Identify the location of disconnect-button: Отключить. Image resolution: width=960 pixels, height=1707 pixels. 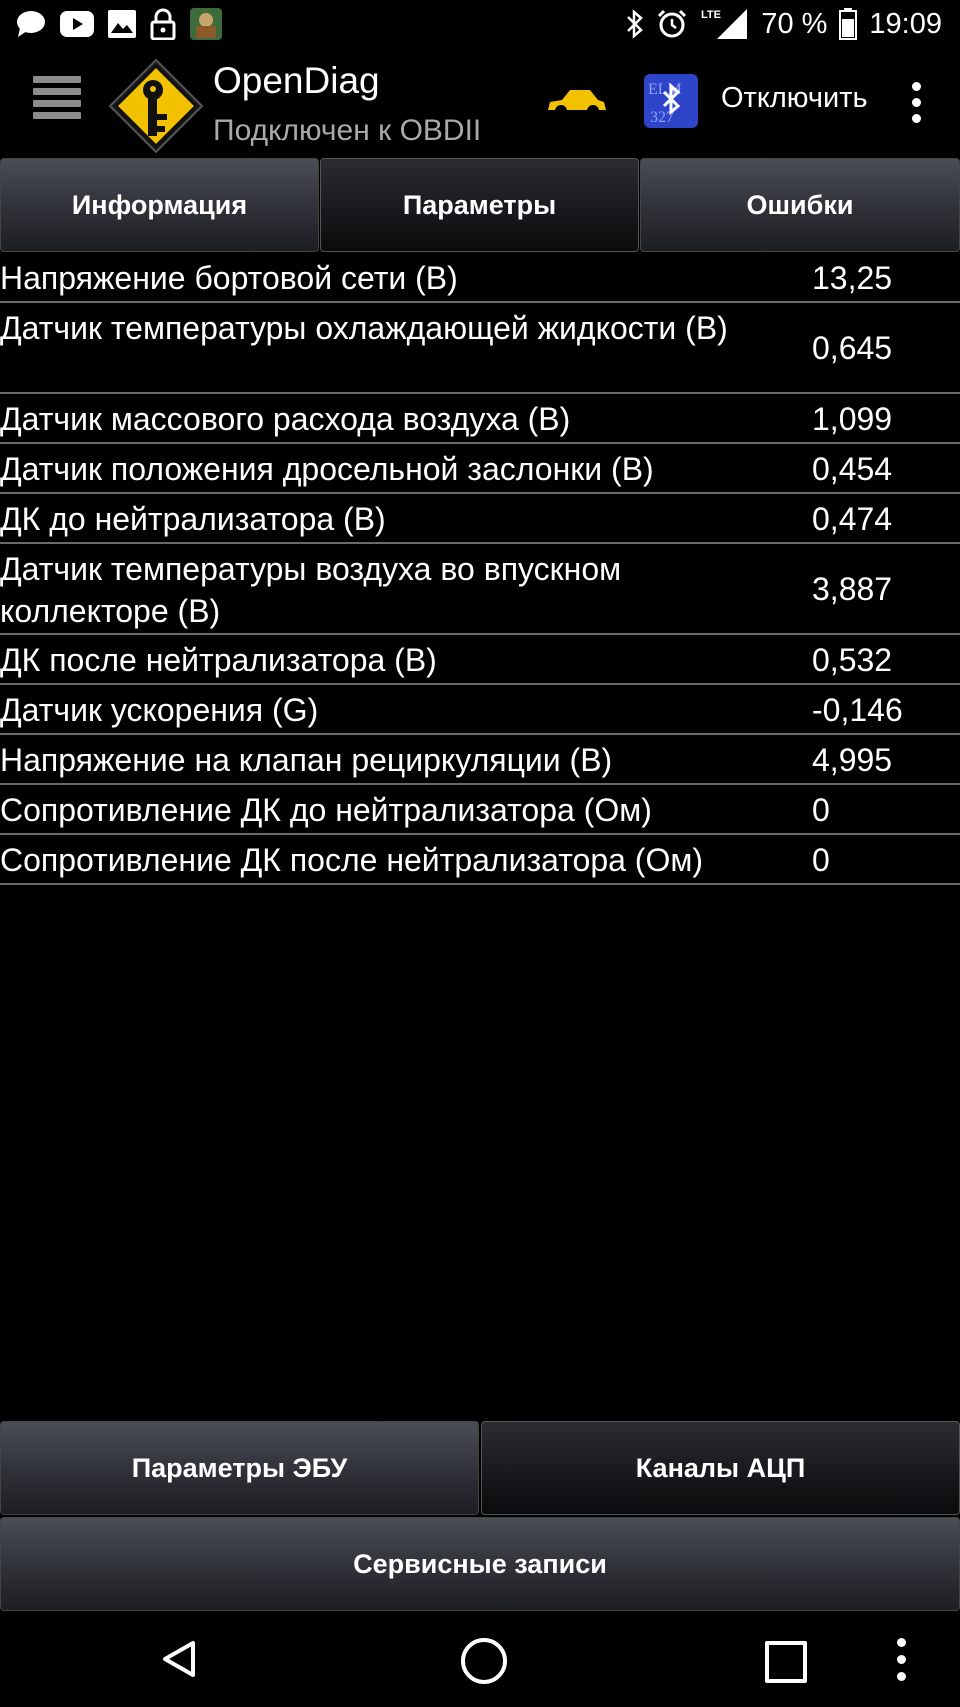
(794, 98).